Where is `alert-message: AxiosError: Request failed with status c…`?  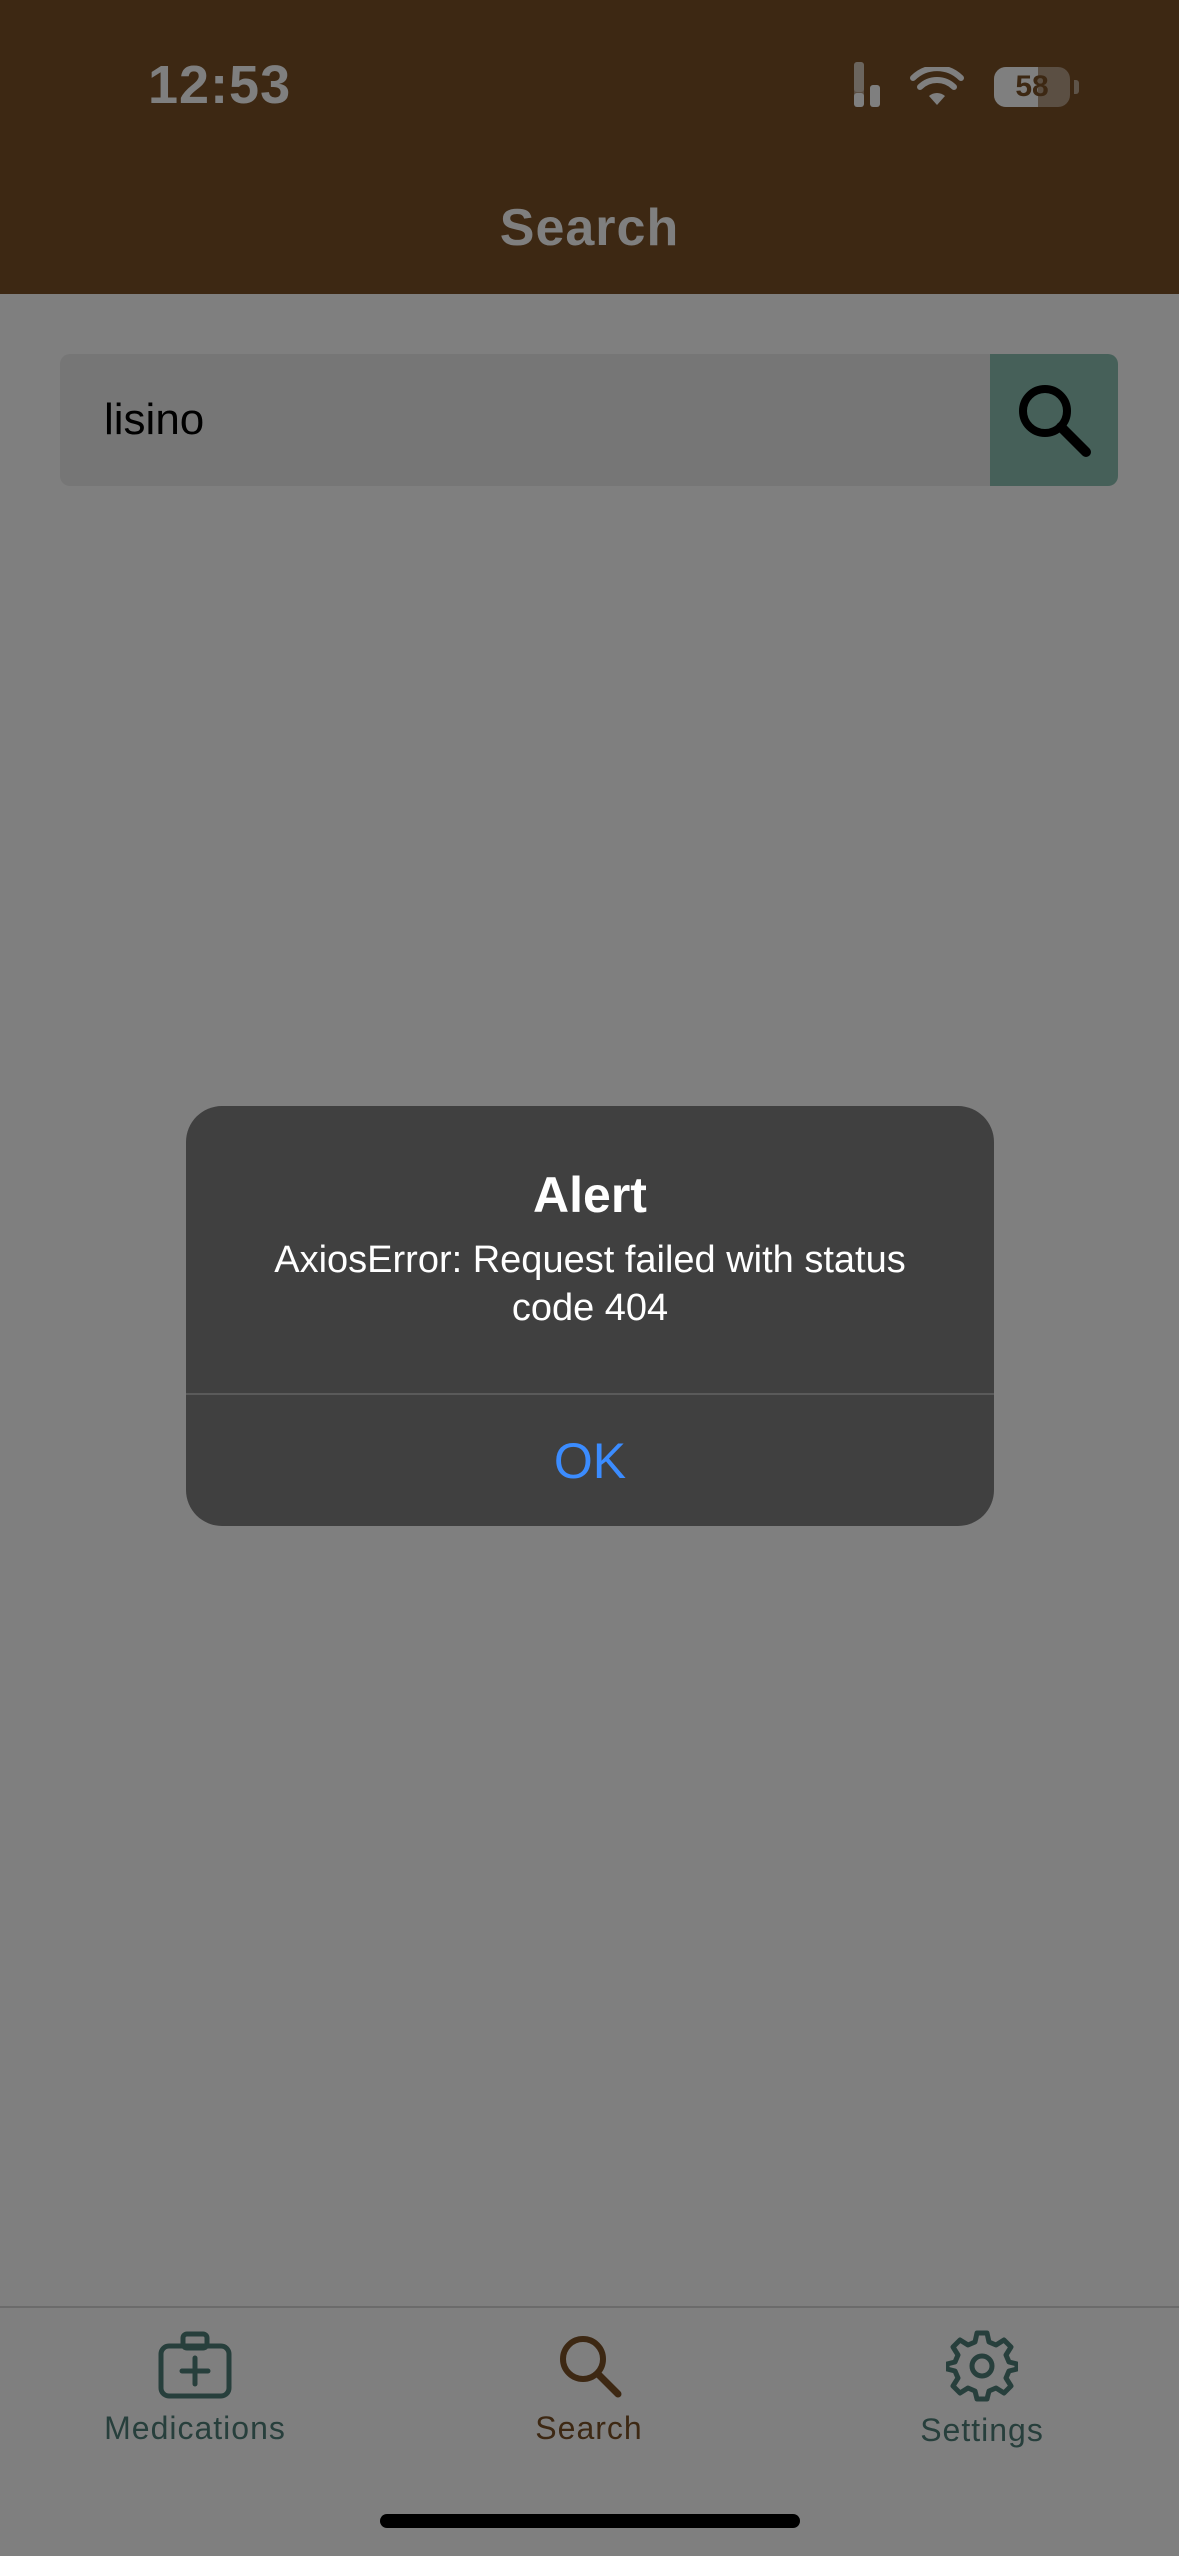
alert-message: AxiosError: Request failed with status c… is located at coordinates (590, 1284).